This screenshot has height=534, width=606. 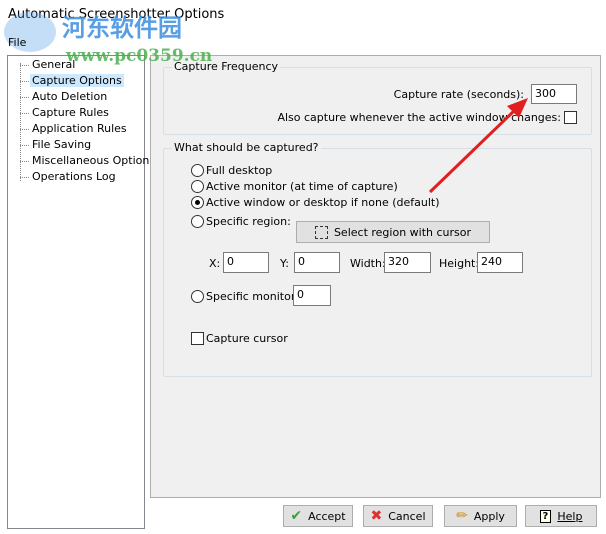 What do you see at coordinates (478, 146) in the screenshot?
I see `annotation-arrow` at bounding box center [478, 146].